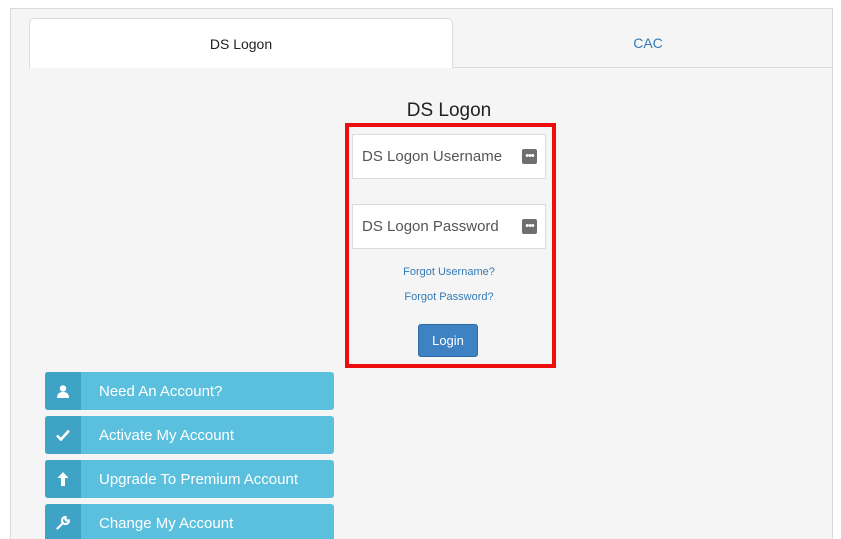  What do you see at coordinates (167, 435) in the screenshot?
I see `activate-account-label: Activate My Account` at bounding box center [167, 435].